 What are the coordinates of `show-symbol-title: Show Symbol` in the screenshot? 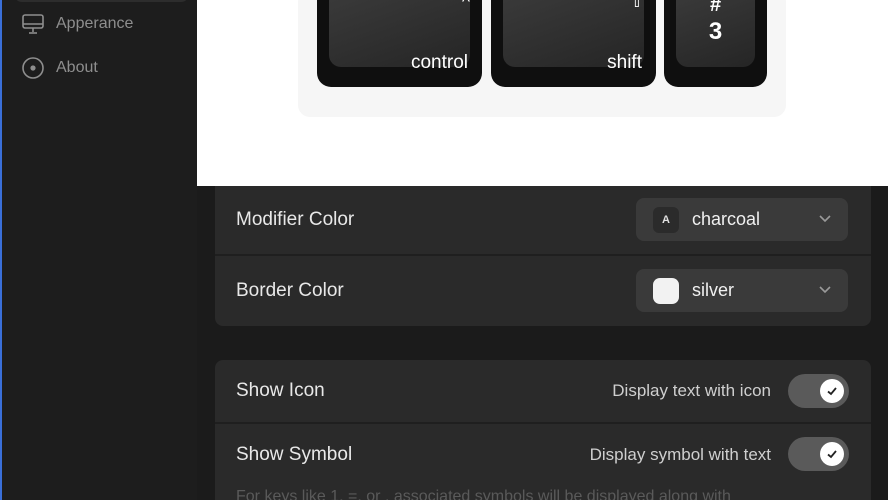 It's located at (294, 454).